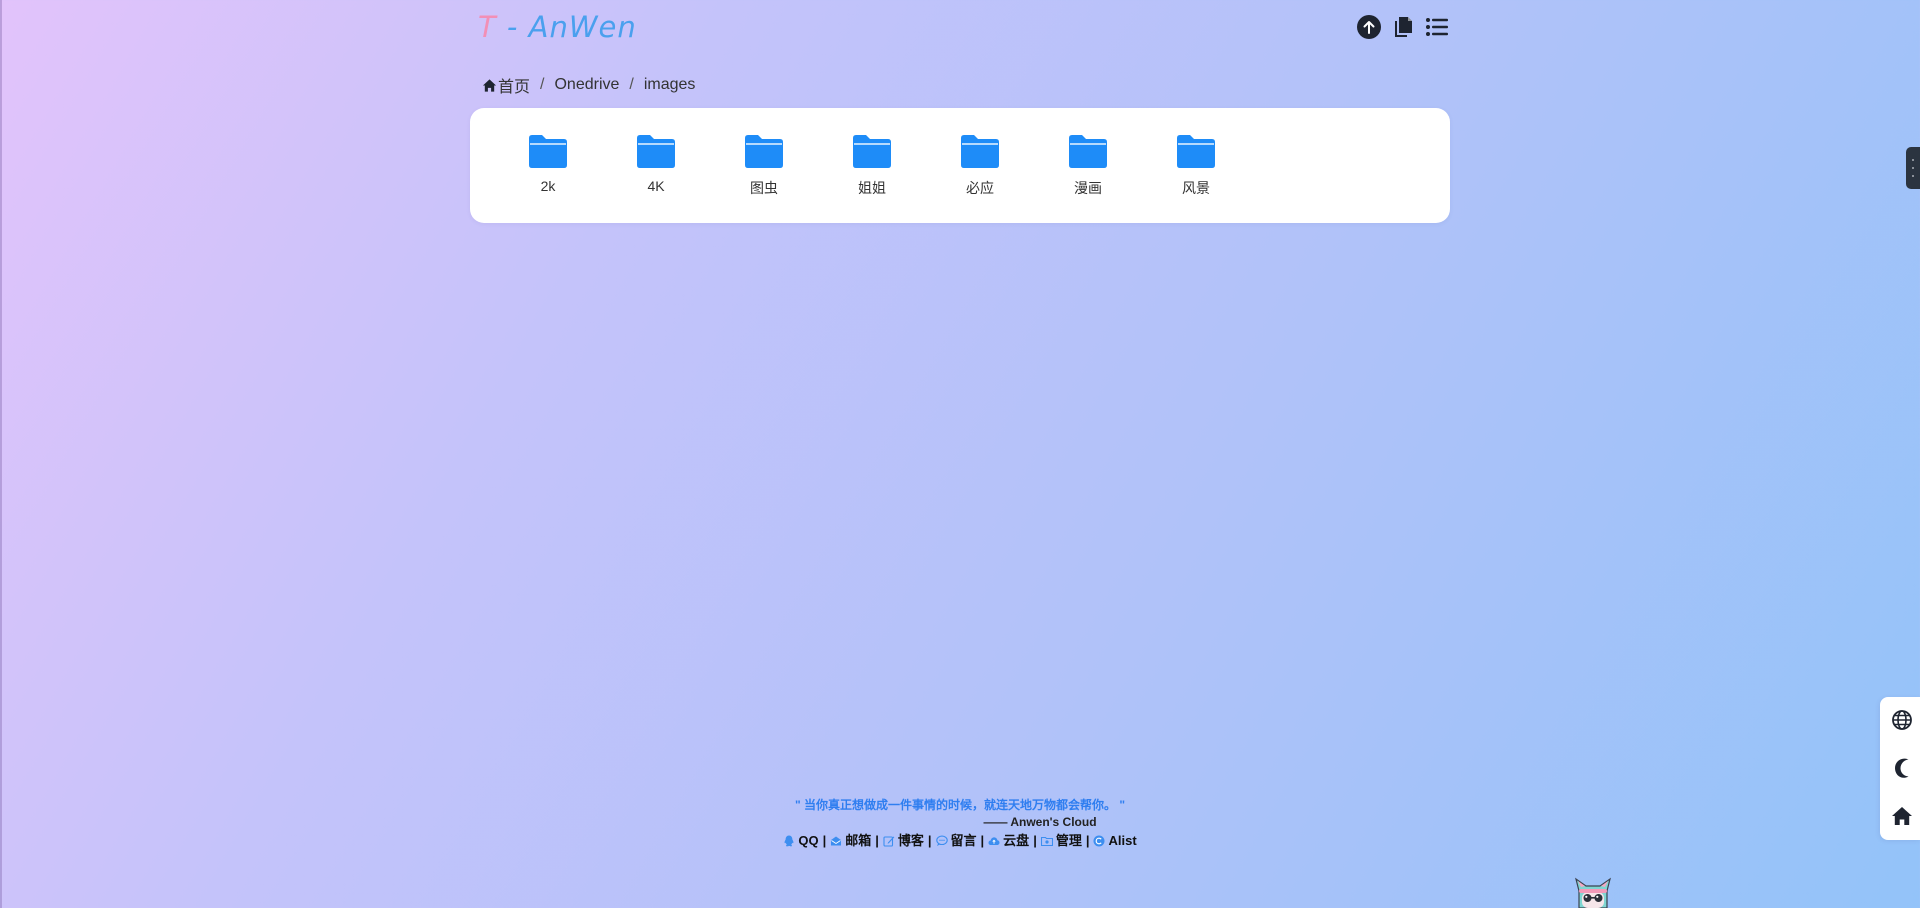 This screenshot has height=908, width=1920. What do you see at coordinates (1040, 822) in the screenshot?
I see `footer-signature: —— Anwen's Cloud` at bounding box center [1040, 822].